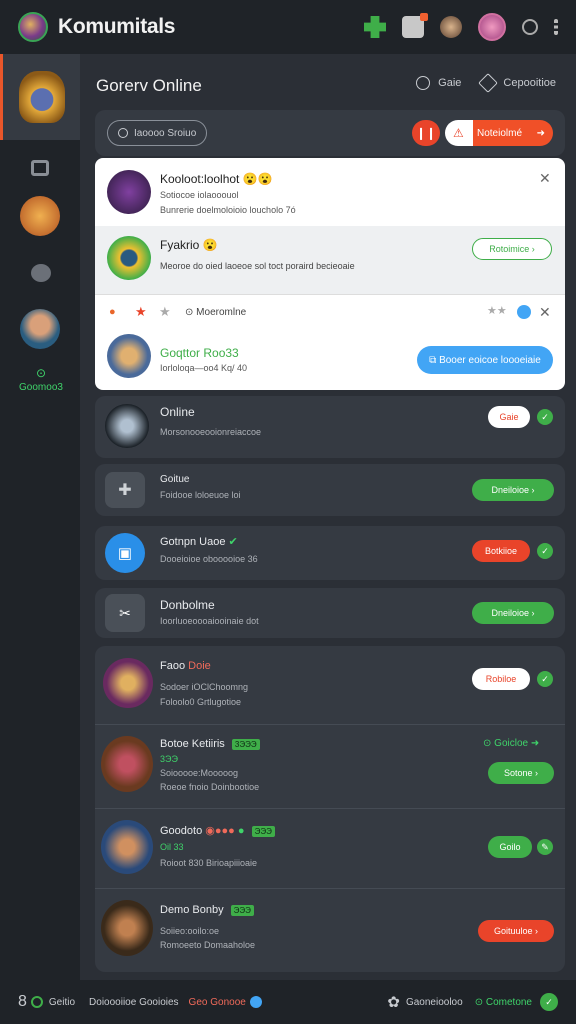 The height and width of the screenshot is (1024, 576). Describe the element at coordinates (245, 744) in the screenshot. I see `friend-tag: 3ЭЭЭ` at that location.